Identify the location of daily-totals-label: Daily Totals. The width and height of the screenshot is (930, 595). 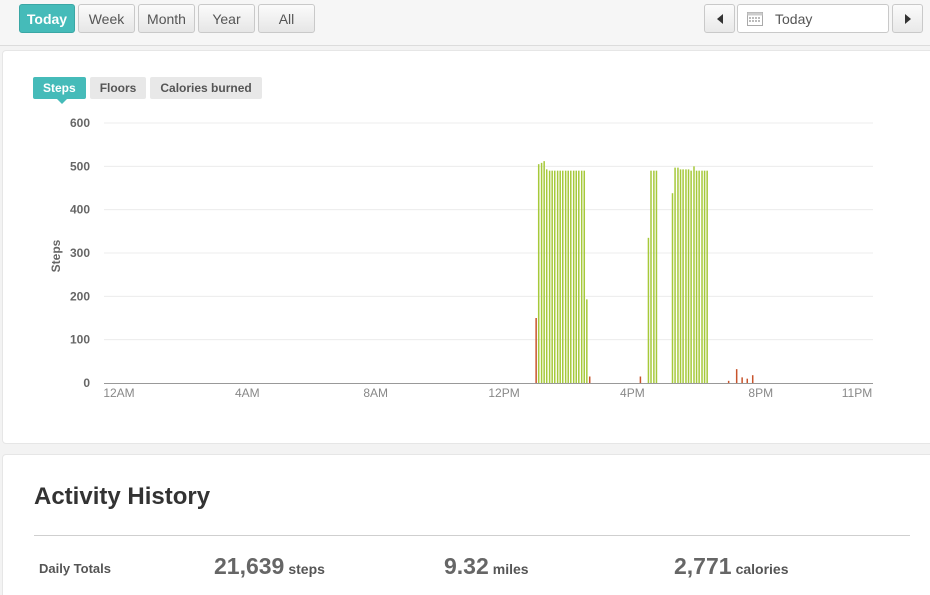
(75, 568).